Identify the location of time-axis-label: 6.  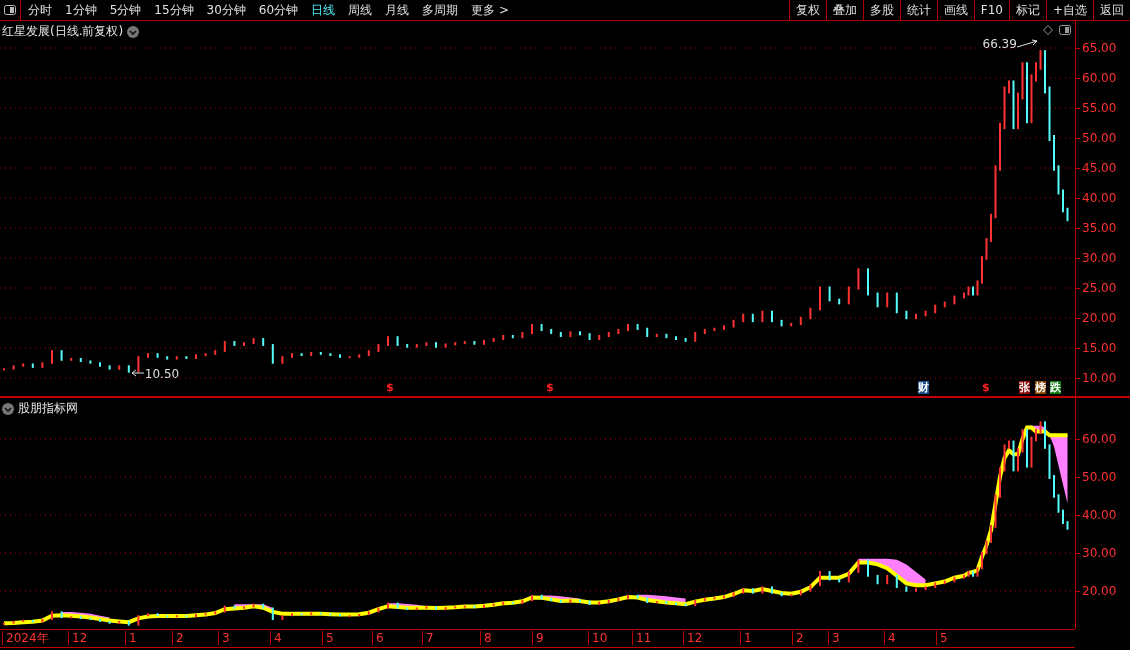
(378, 638).